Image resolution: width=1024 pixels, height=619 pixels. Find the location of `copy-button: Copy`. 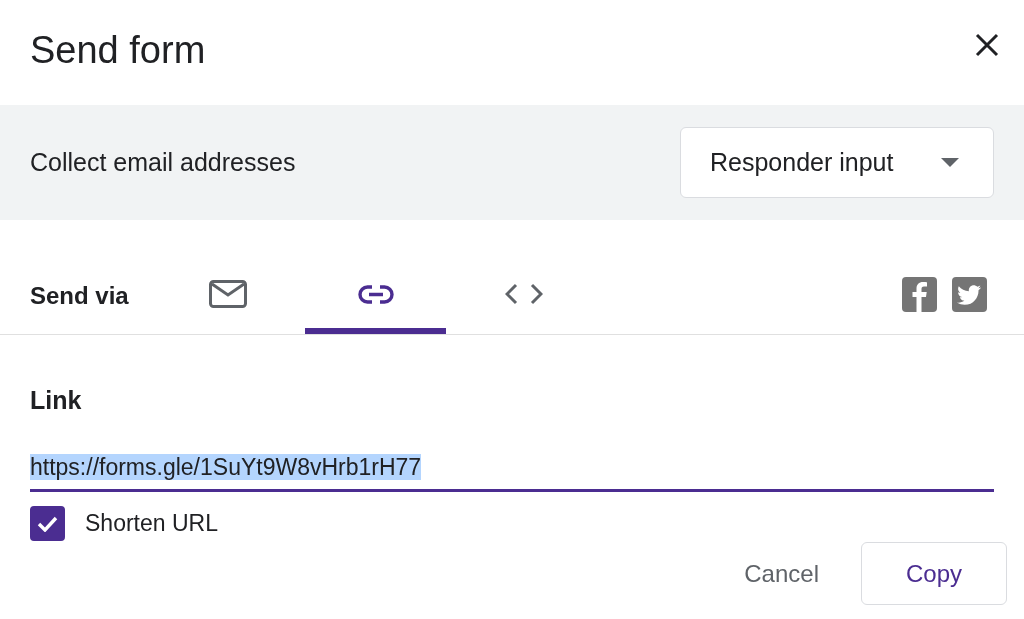

copy-button: Copy is located at coordinates (934, 573).